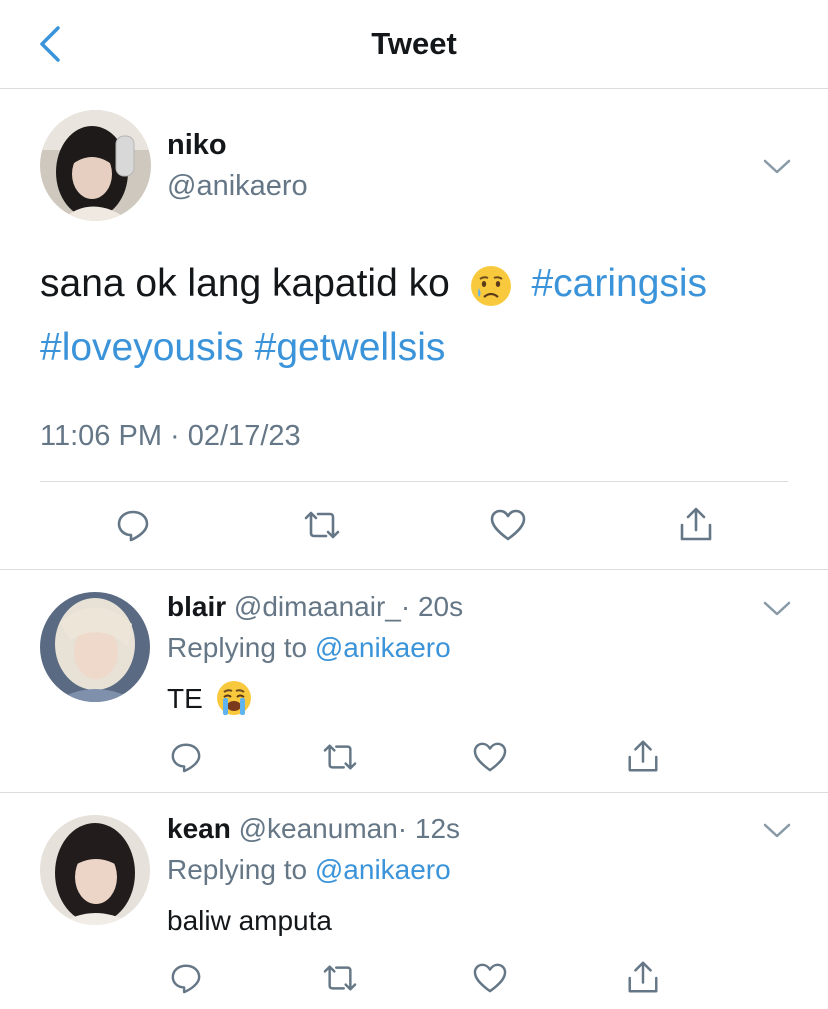  What do you see at coordinates (197, 145) in the screenshot?
I see `author-name: niko` at bounding box center [197, 145].